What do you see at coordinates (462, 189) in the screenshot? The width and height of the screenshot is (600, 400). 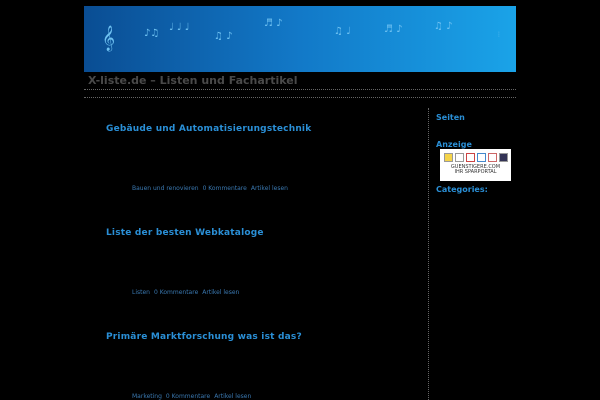 I see `sidebar-heading-categories: Categories:` at bounding box center [462, 189].